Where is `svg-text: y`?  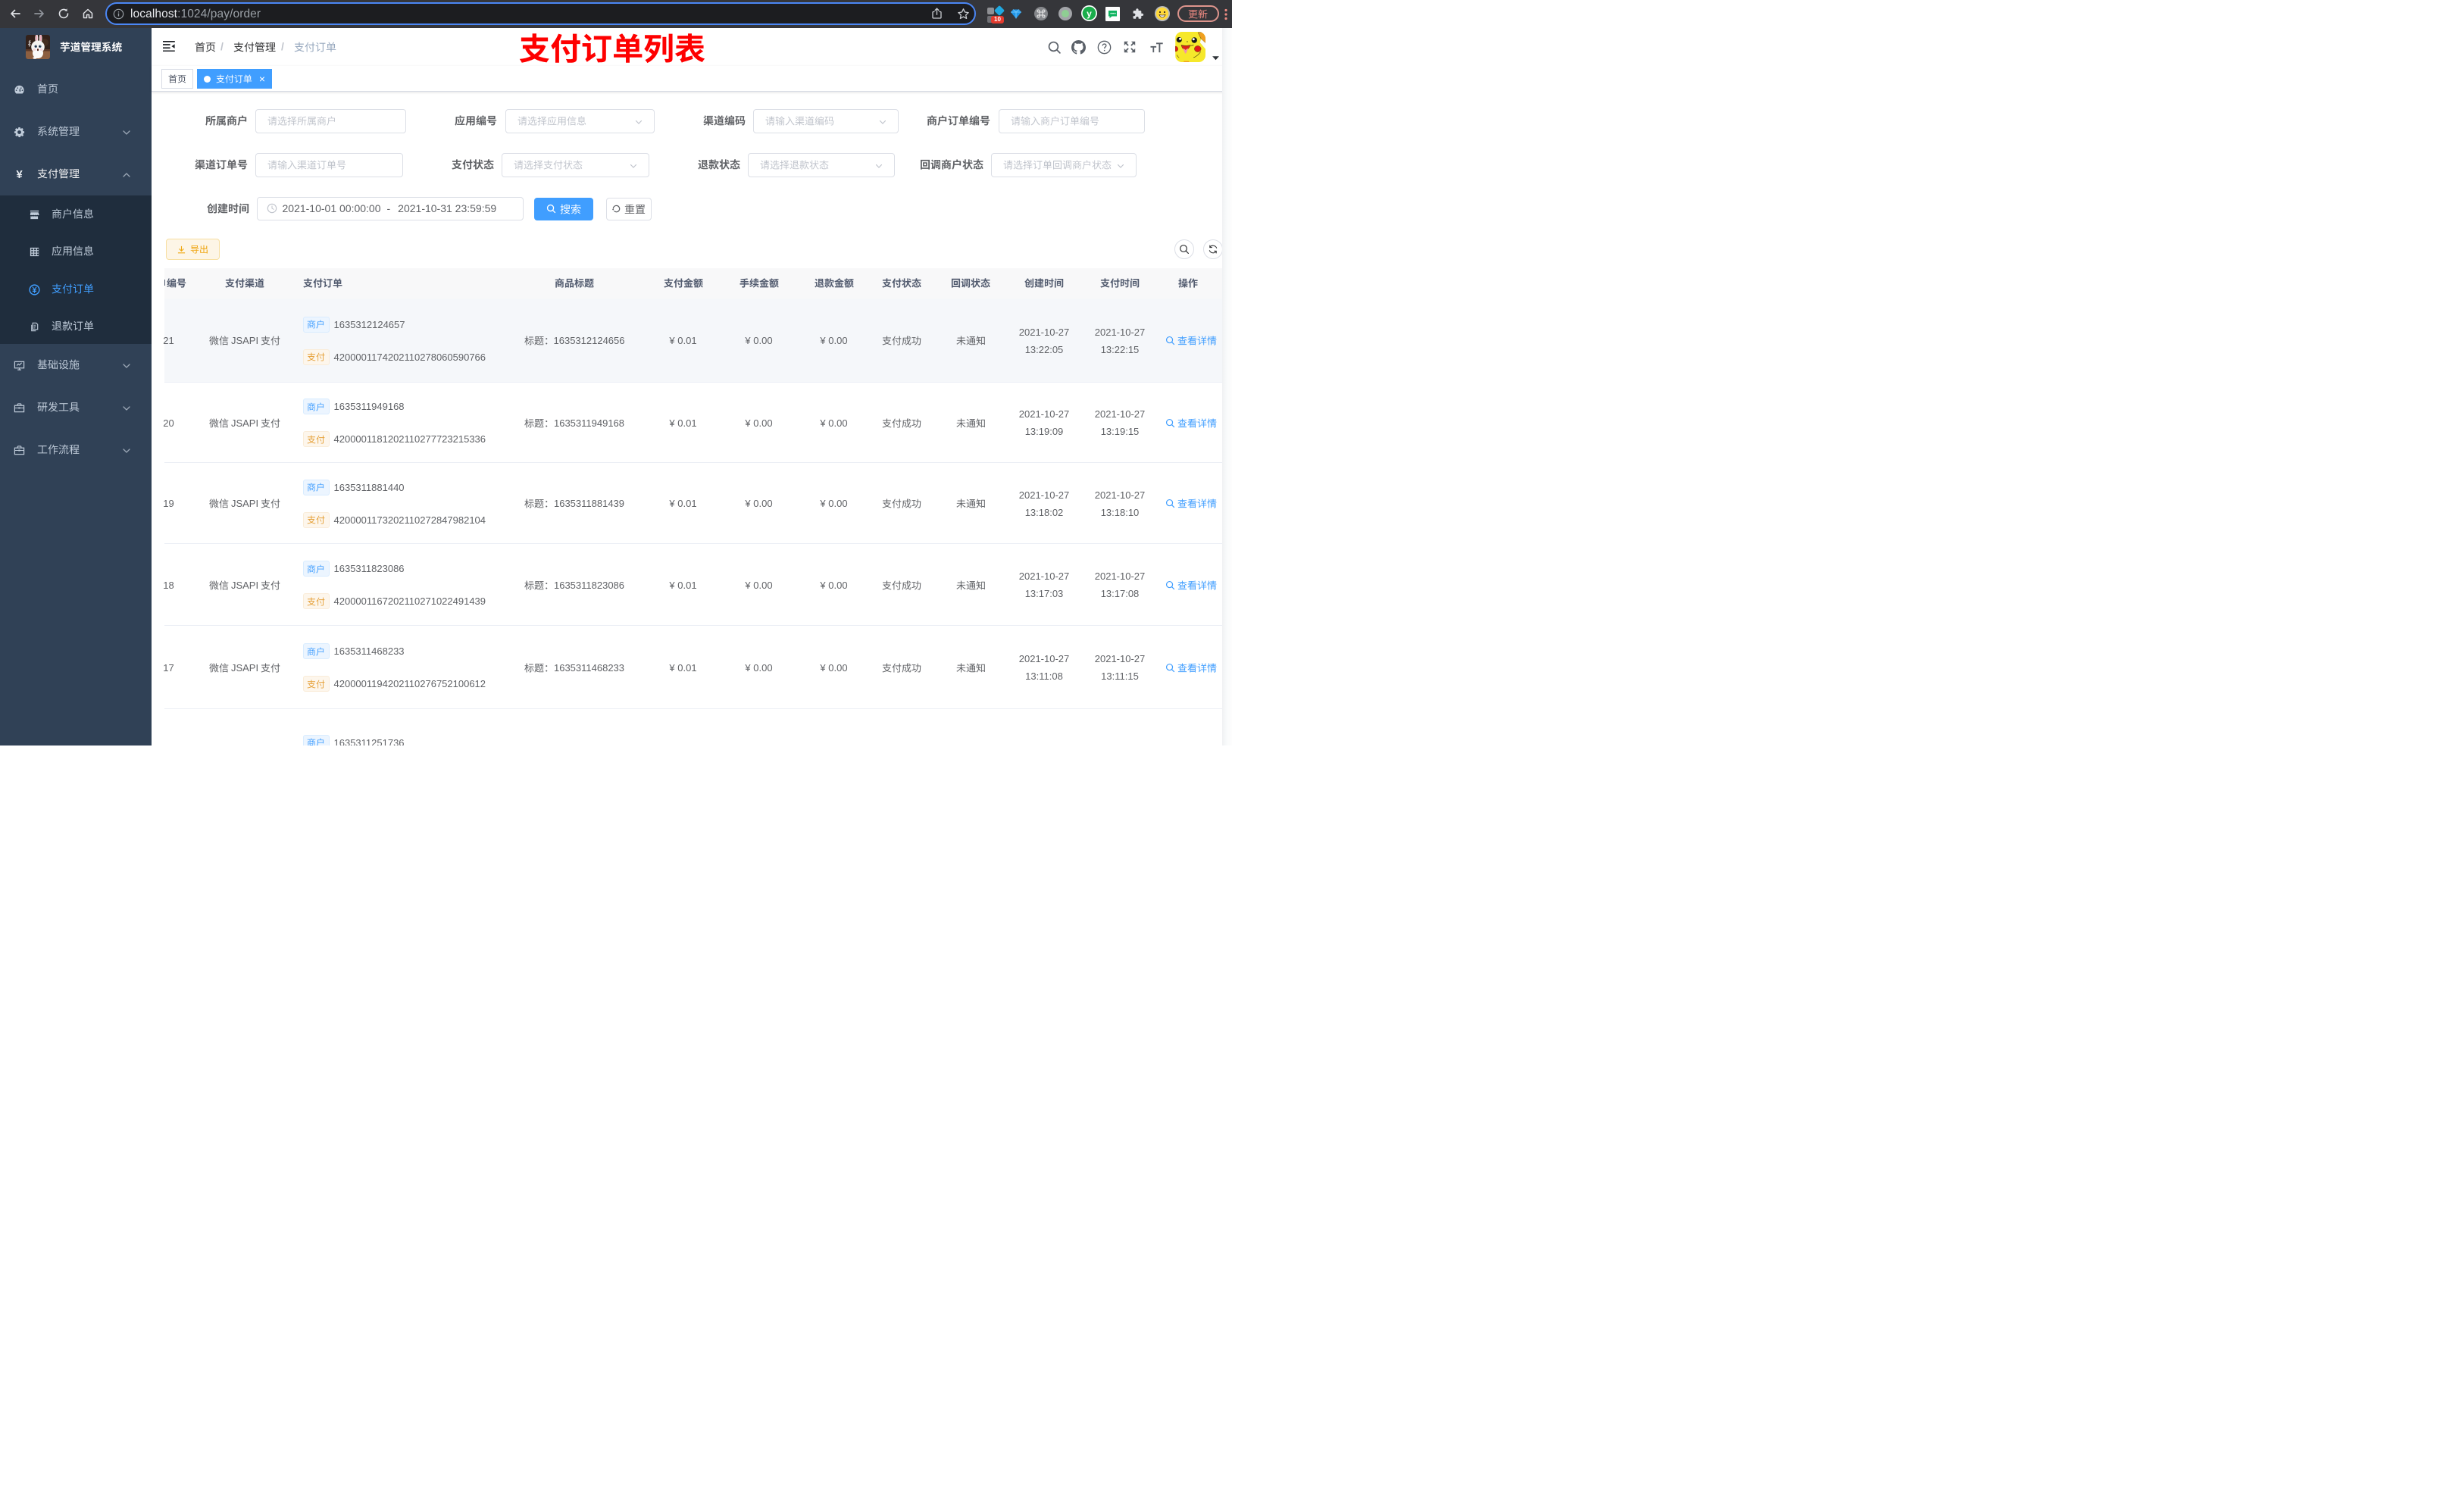 svg-text: y is located at coordinates (1089, 13).